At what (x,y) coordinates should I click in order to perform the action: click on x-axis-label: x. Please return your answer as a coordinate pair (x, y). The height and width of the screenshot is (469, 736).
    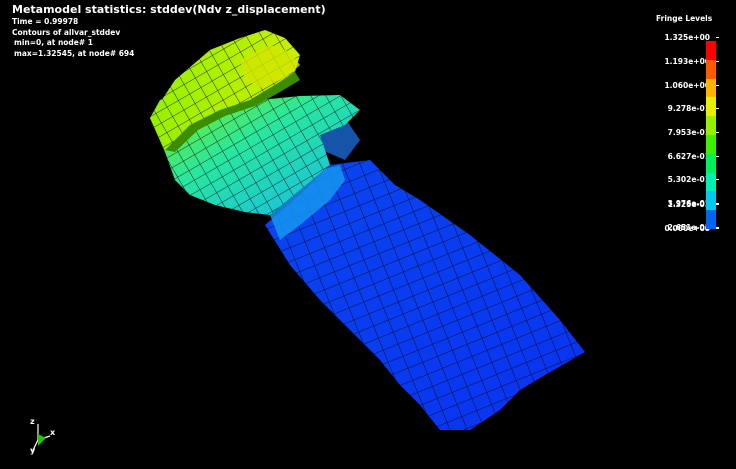
    Looking at the image, I should click on (53, 432).